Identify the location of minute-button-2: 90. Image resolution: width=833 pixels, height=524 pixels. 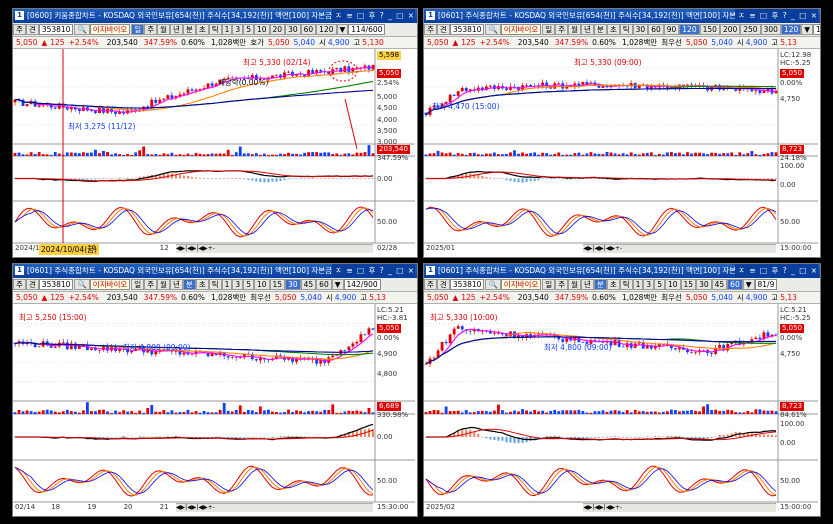
(671, 29).